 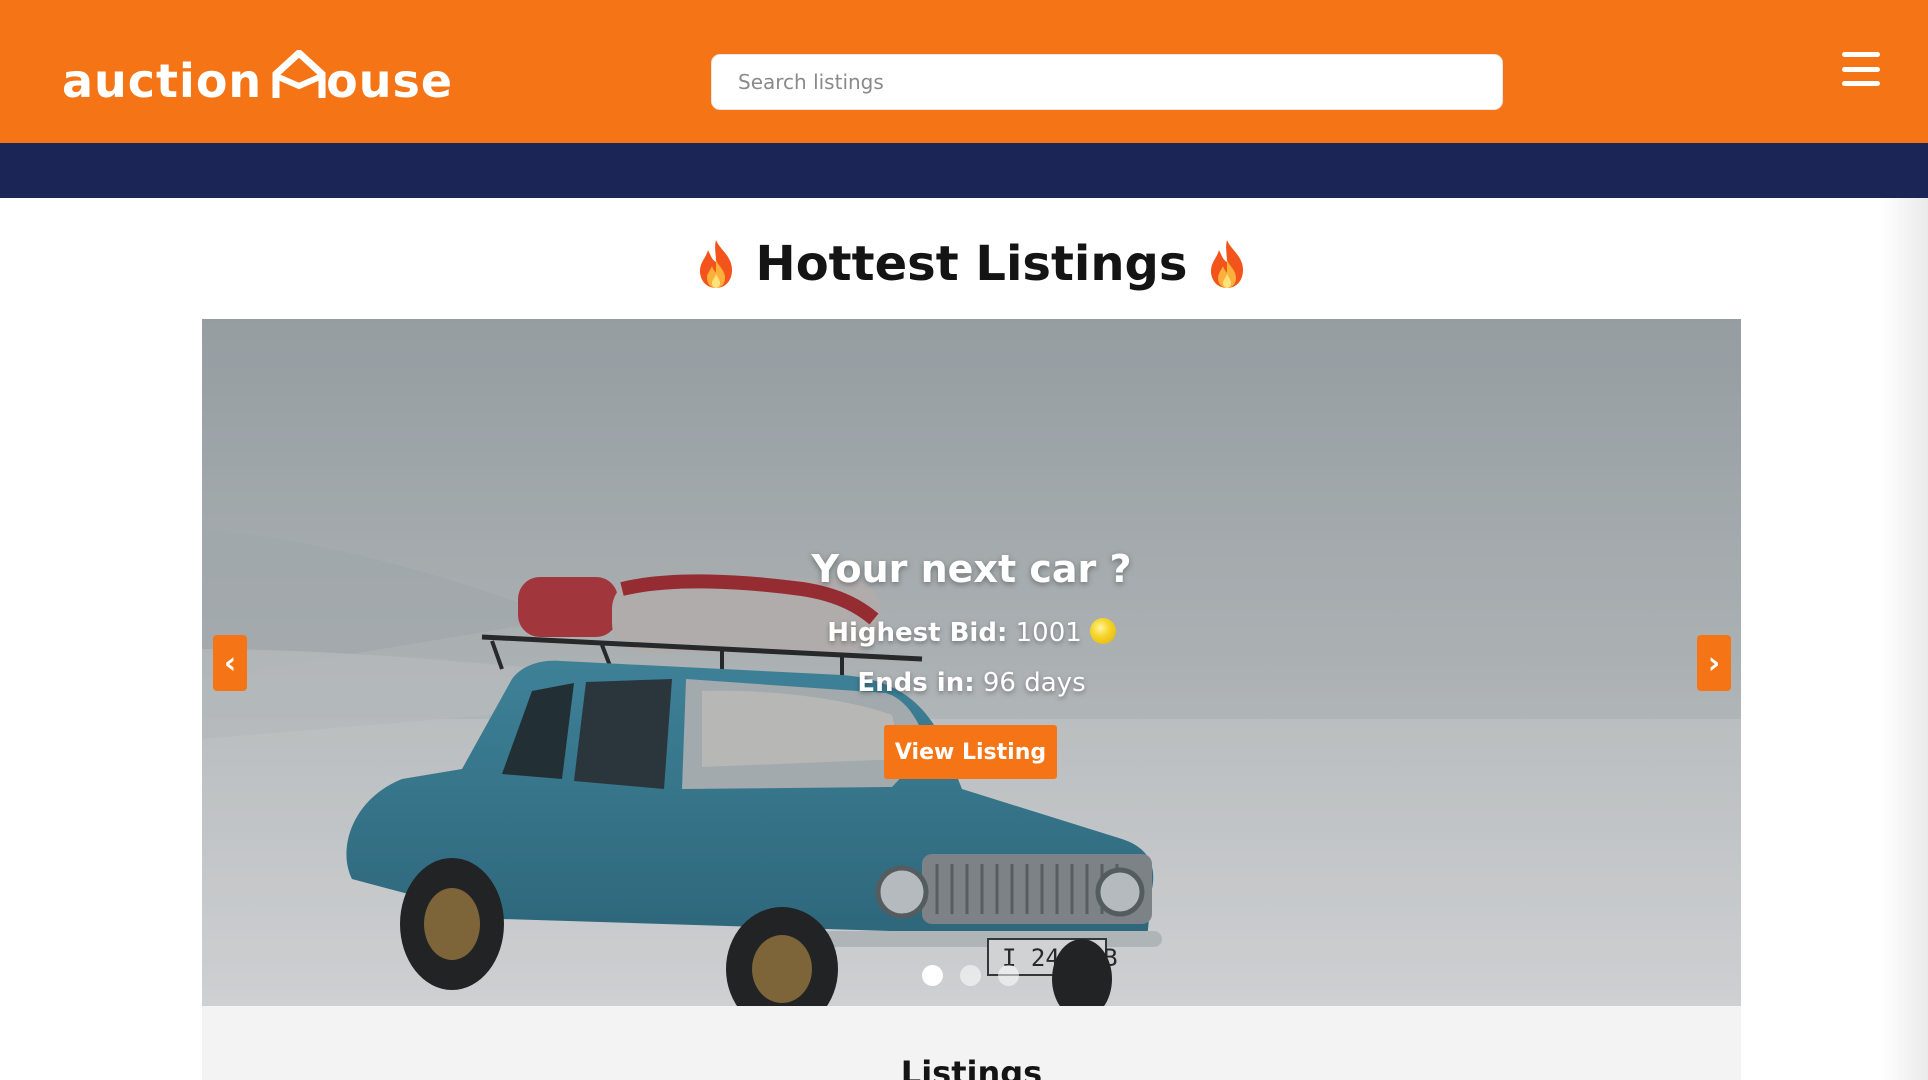 I want to click on highest-bid: Highest Bid: 1001, so click(x=971, y=633).